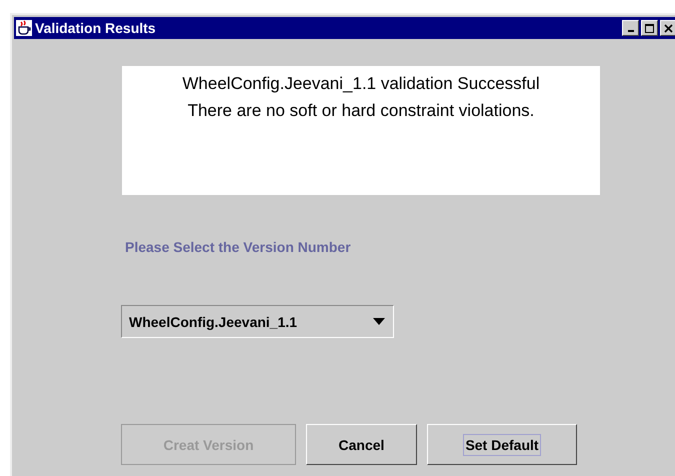  I want to click on dialog-button: Cancel, so click(361, 444).